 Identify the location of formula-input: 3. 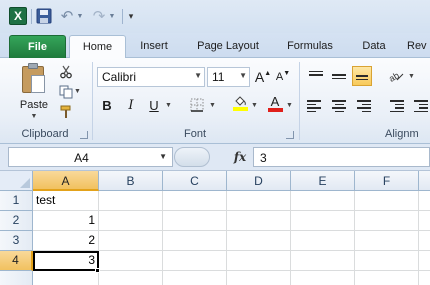
(341, 157).